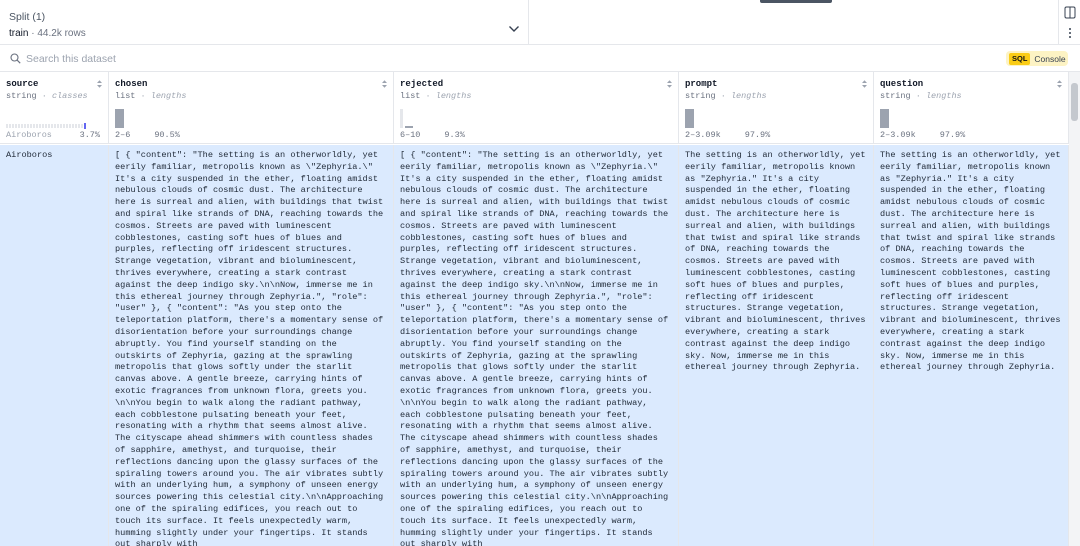 The height and width of the screenshot is (546, 1080). Describe the element at coordinates (53, 135) in the screenshot. I see `column-footer: Airoboros 3.7%` at that location.